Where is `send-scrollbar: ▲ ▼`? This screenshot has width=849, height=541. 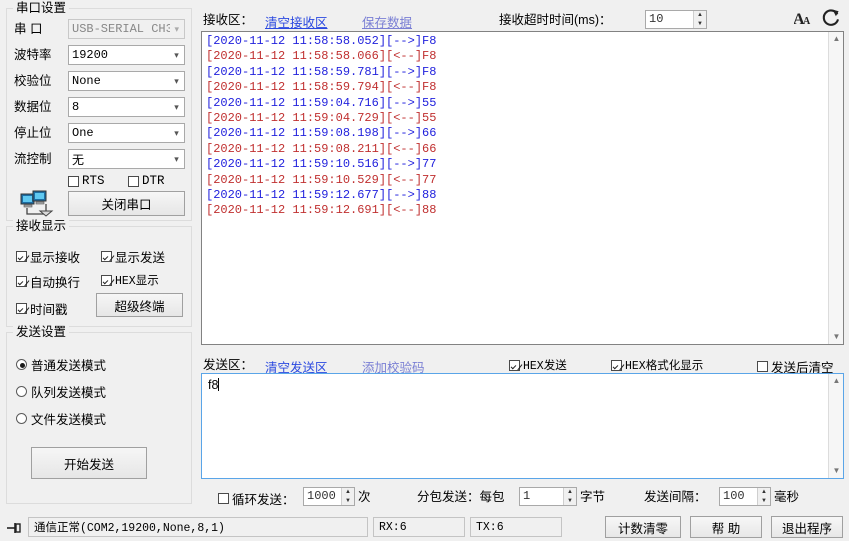 send-scrollbar: ▲ ▼ is located at coordinates (835, 426).